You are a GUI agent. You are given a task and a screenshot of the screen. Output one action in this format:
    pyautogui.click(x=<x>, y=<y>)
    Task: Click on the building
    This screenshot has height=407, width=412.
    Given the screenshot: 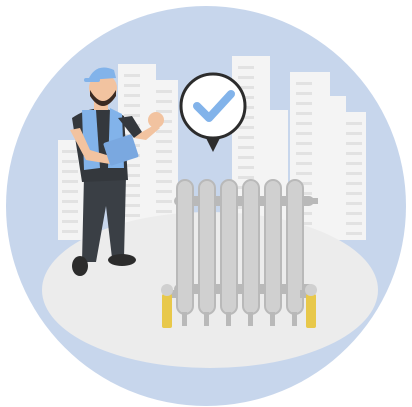 What is the action you would take?
    pyautogui.click(x=354, y=176)
    